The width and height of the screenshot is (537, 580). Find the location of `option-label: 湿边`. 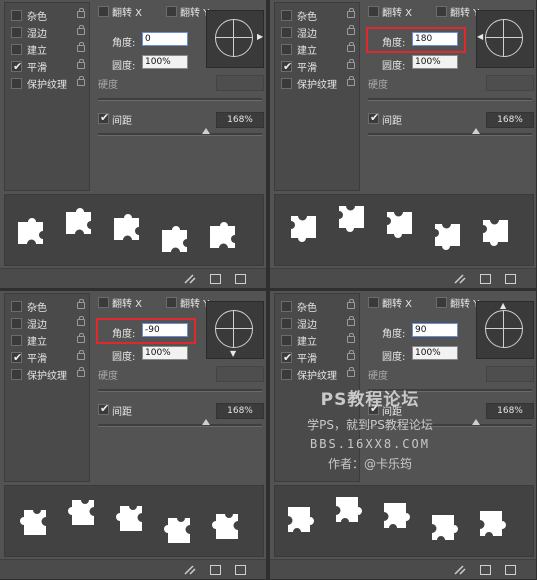

option-label: 湿边 is located at coordinates (37, 325).